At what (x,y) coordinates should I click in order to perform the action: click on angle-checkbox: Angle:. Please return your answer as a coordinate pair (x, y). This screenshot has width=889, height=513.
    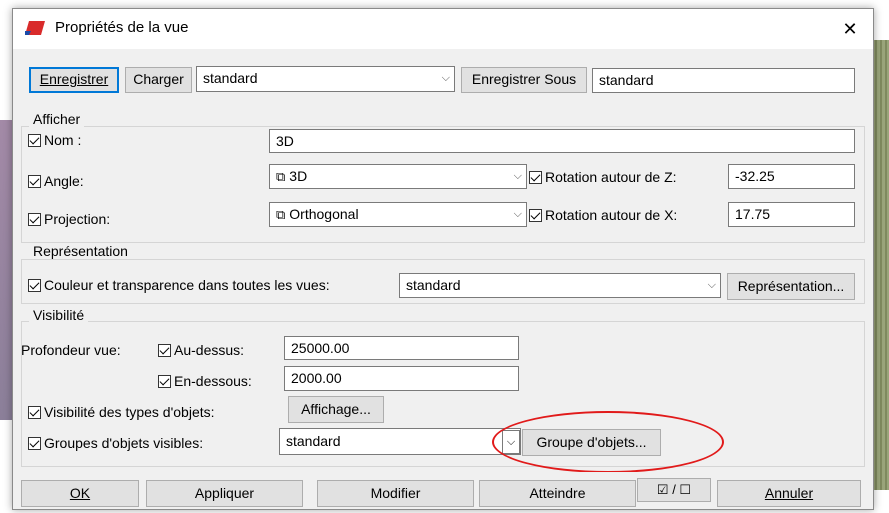
    Looking at the image, I should click on (56, 181).